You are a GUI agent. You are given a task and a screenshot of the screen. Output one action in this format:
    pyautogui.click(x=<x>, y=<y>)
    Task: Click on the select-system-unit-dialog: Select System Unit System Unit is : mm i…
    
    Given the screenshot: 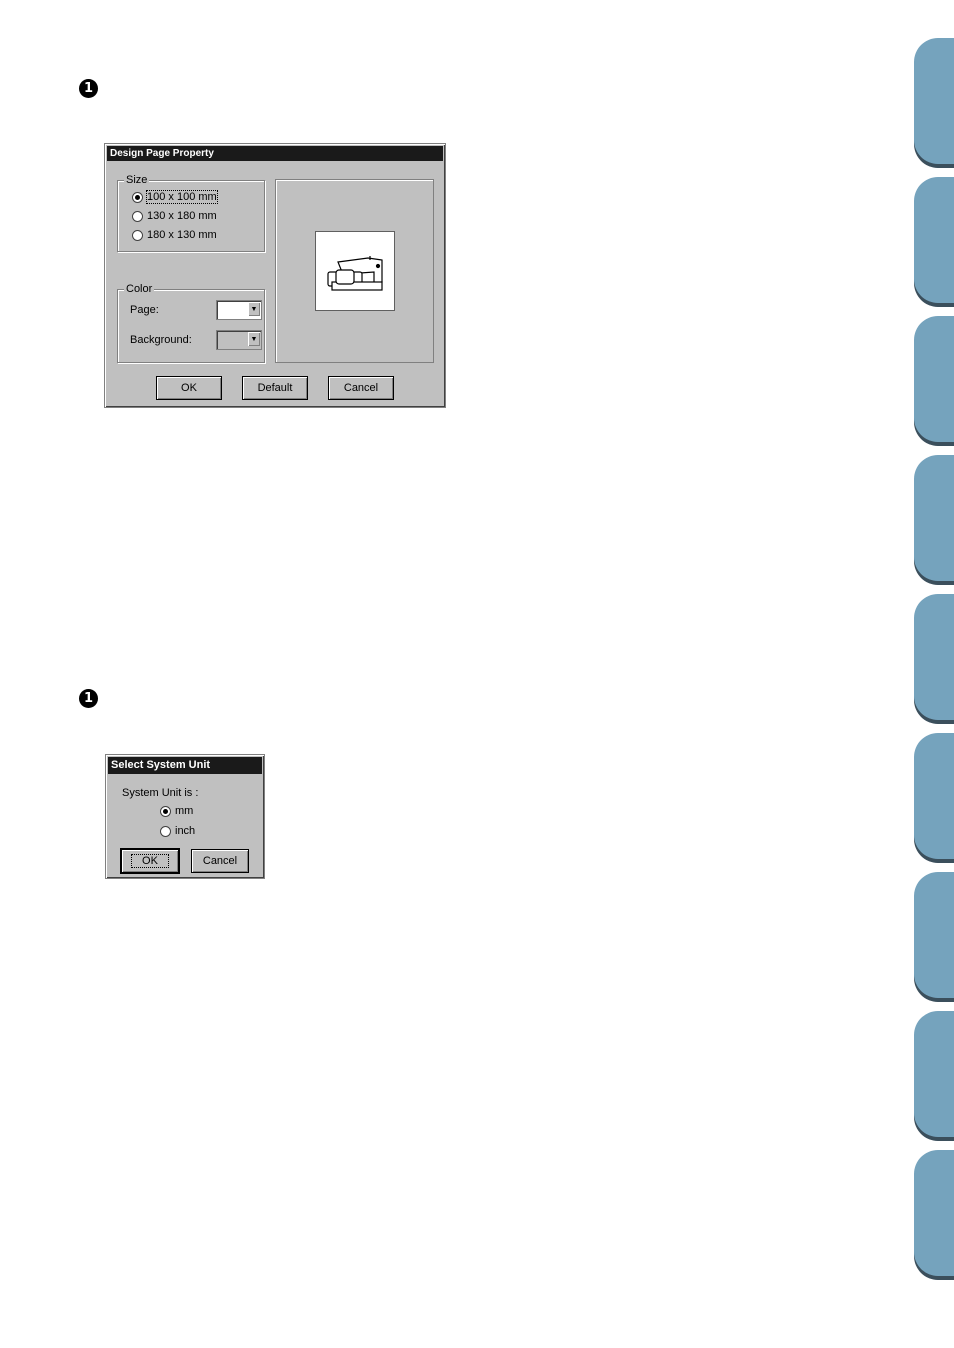 What is the action you would take?
    pyautogui.click(x=185, y=816)
    